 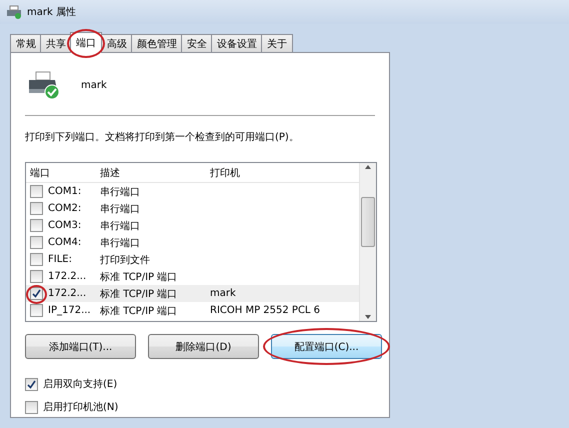 I want to click on port-button: 删除端口(D), so click(x=203, y=346).